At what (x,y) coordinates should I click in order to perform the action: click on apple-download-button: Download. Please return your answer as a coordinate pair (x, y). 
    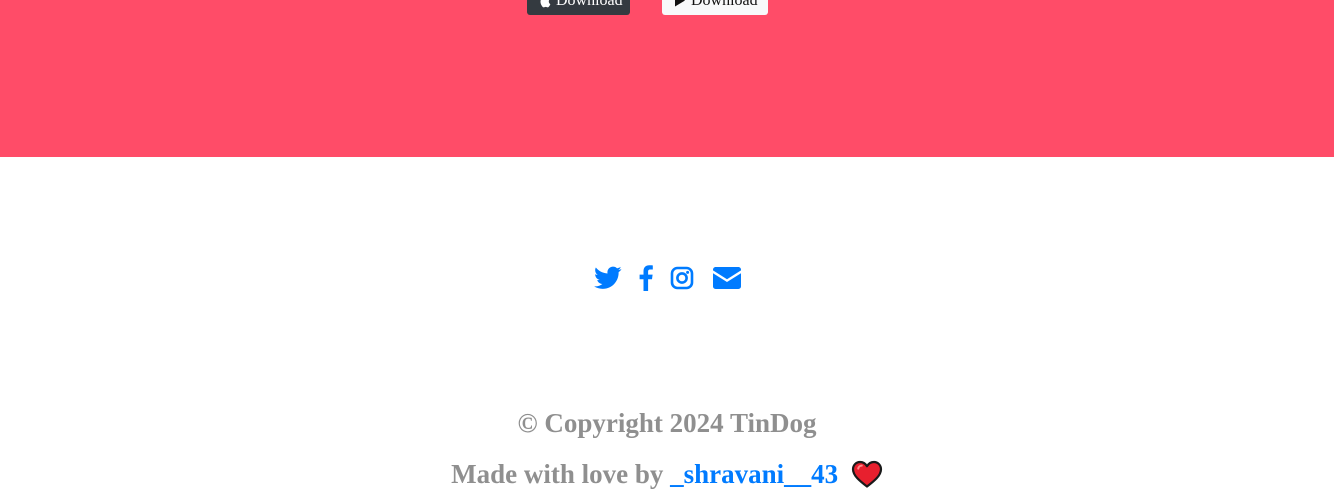
    Looking at the image, I should click on (578, 7).